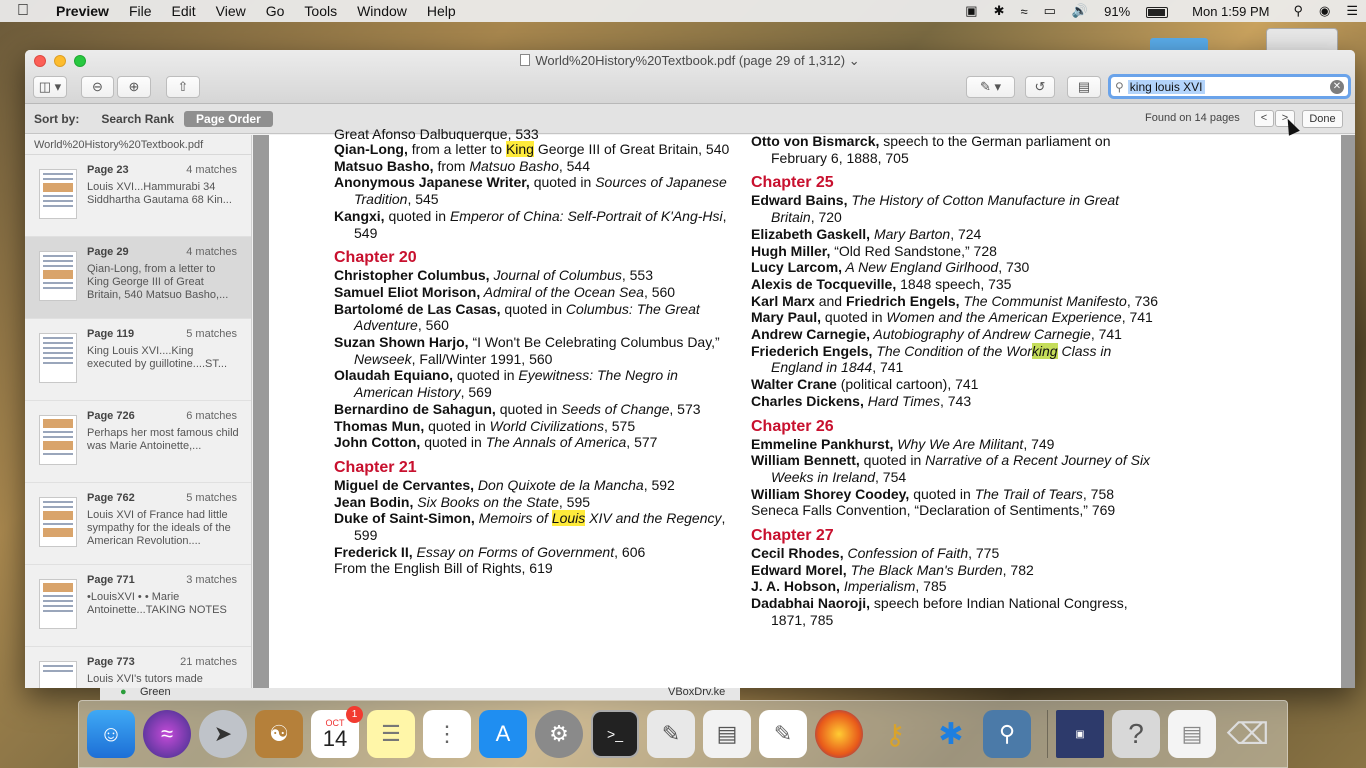  What do you see at coordinates (874, 250) in the screenshot?
I see `source-entry: Hugh Miller, “Old Red Sandstone,” 728` at bounding box center [874, 250].